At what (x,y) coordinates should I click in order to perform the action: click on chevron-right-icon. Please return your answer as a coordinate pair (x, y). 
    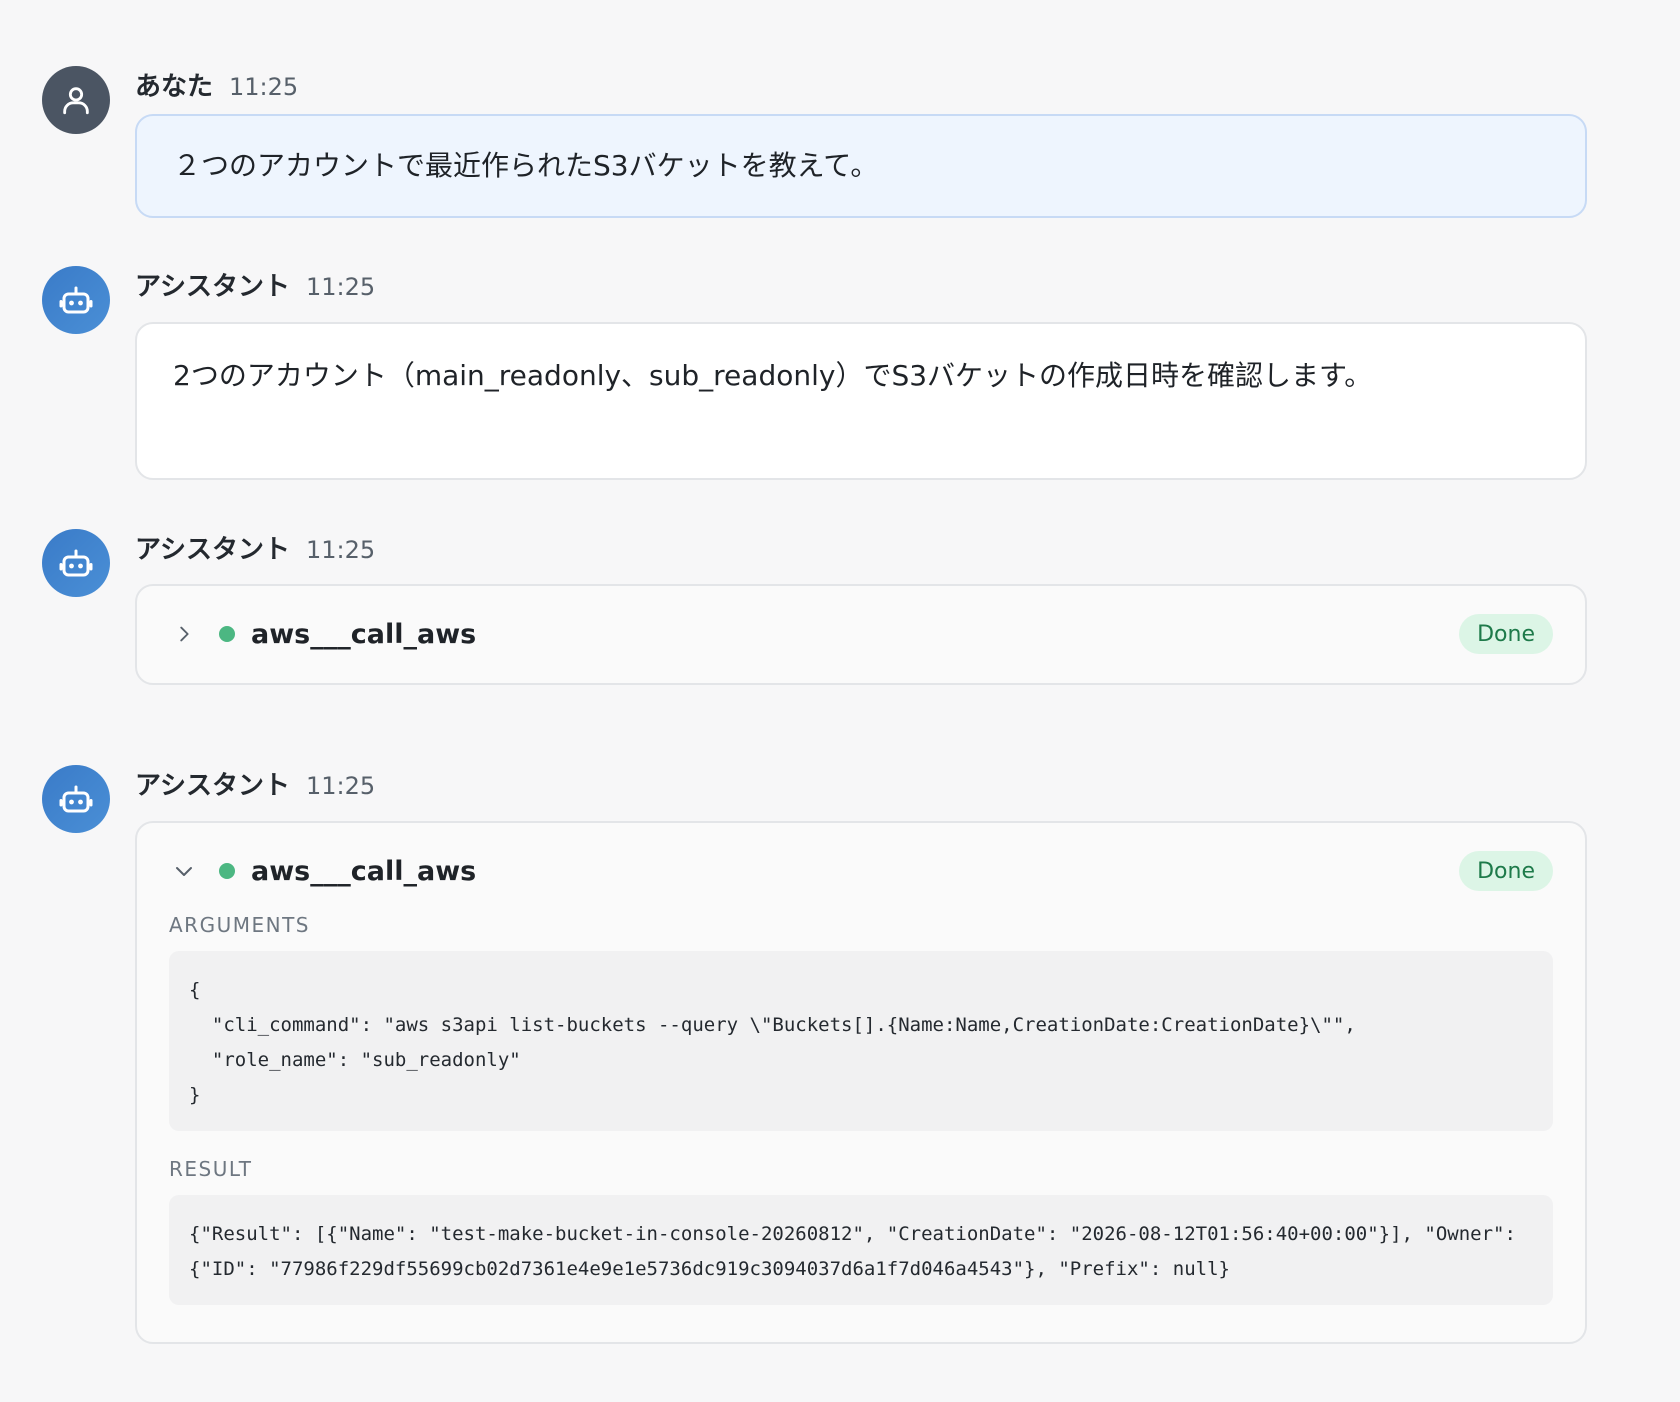
    Looking at the image, I should click on (184, 634).